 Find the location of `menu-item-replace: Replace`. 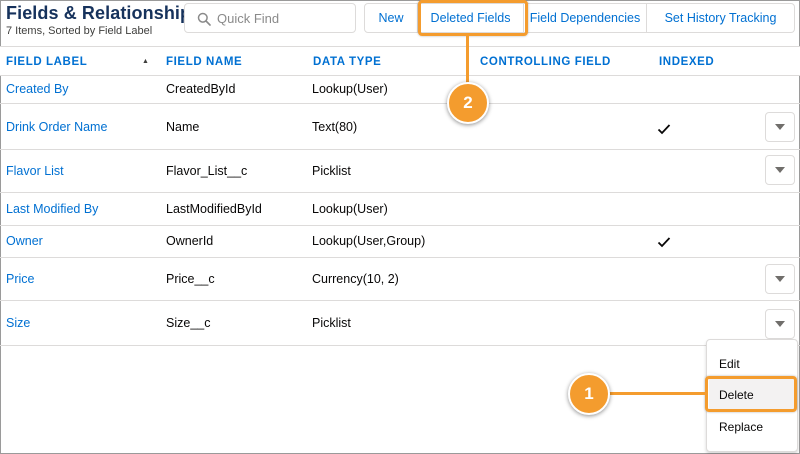

menu-item-replace: Replace is located at coordinates (752, 427).